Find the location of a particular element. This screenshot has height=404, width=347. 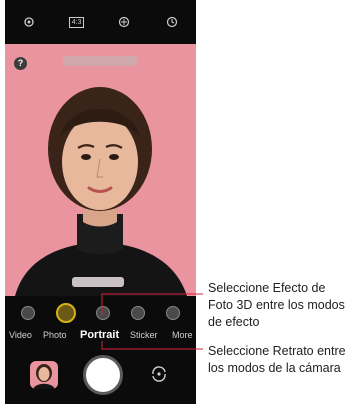

mode-video: Video is located at coordinates (20, 335).